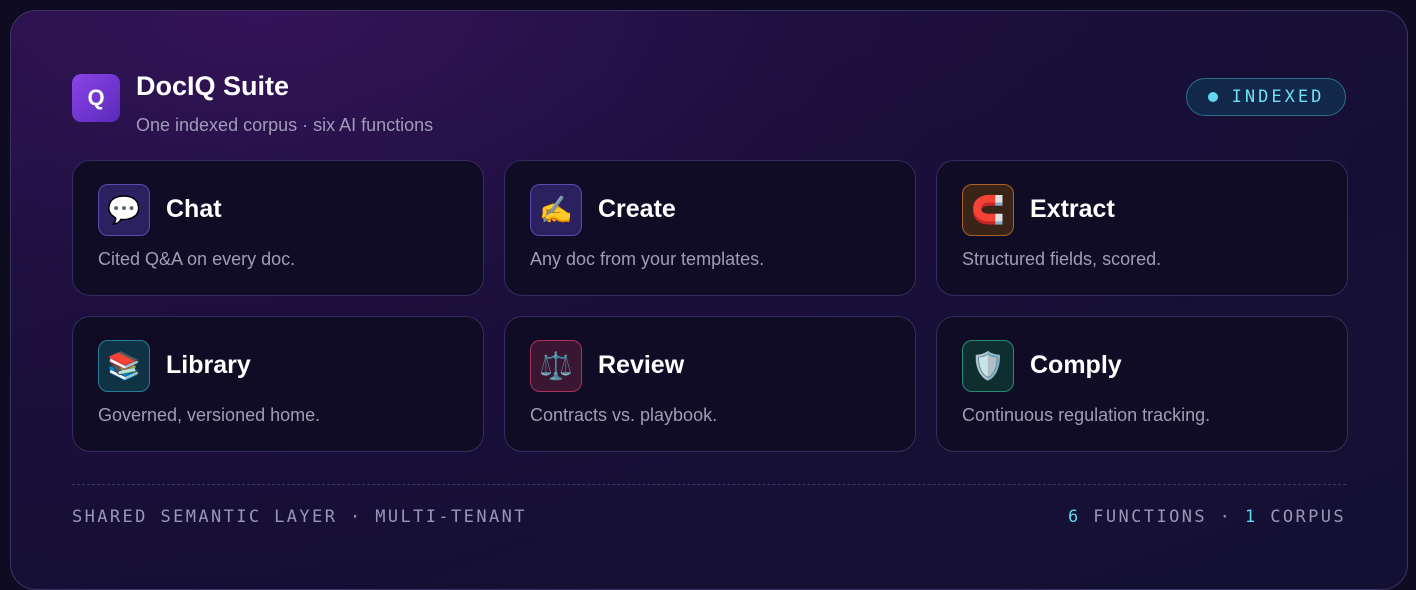  What do you see at coordinates (197, 259) in the screenshot?
I see `card-description: Cited Q&A on every doc.` at bounding box center [197, 259].